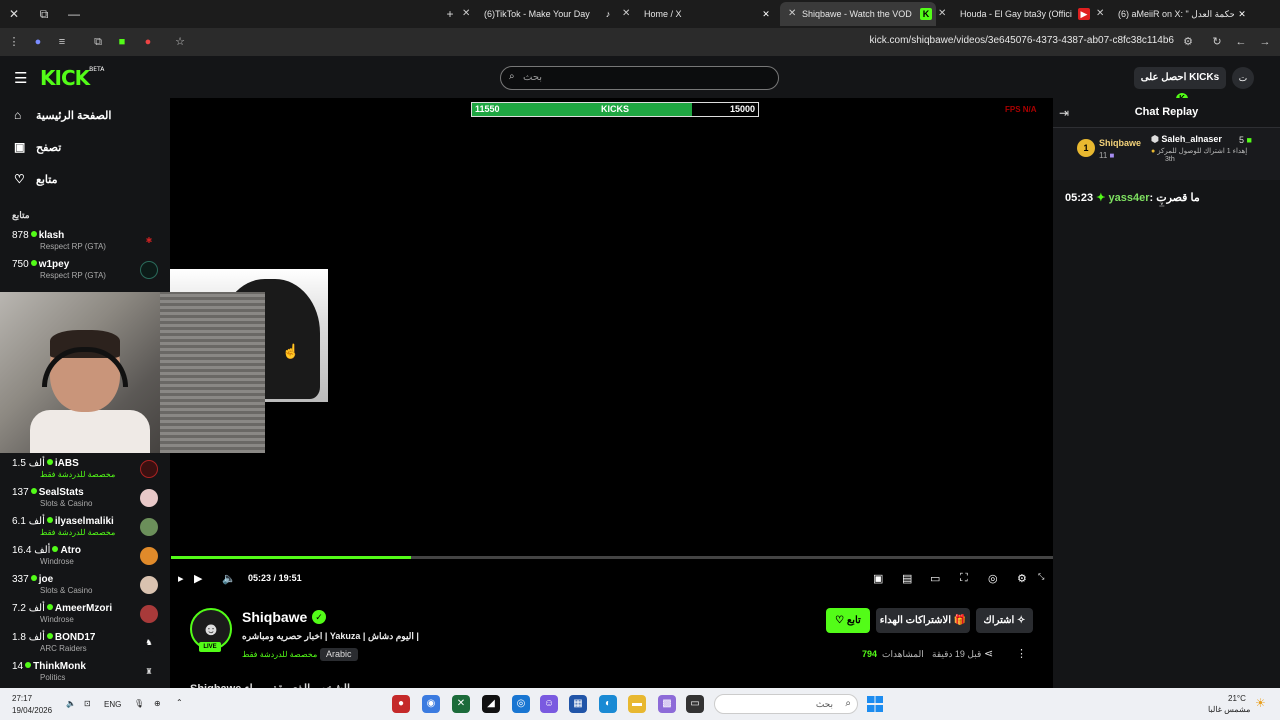 Image resolution: width=1280 pixels, height=720 pixels. What do you see at coordinates (637, 704) in the screenshot?
I see `file-explorer-icon: ▬` at bounding box center [637, 704].